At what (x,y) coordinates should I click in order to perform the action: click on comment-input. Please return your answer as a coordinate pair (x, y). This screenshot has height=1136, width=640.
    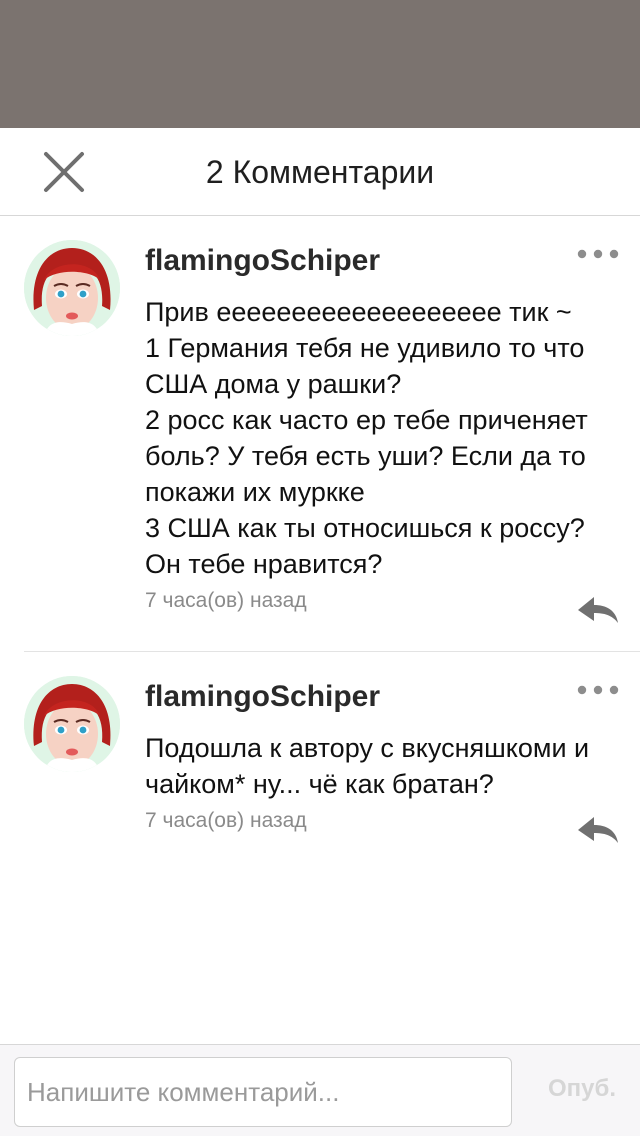
    Looking at the image, I should click on (263, 1092).